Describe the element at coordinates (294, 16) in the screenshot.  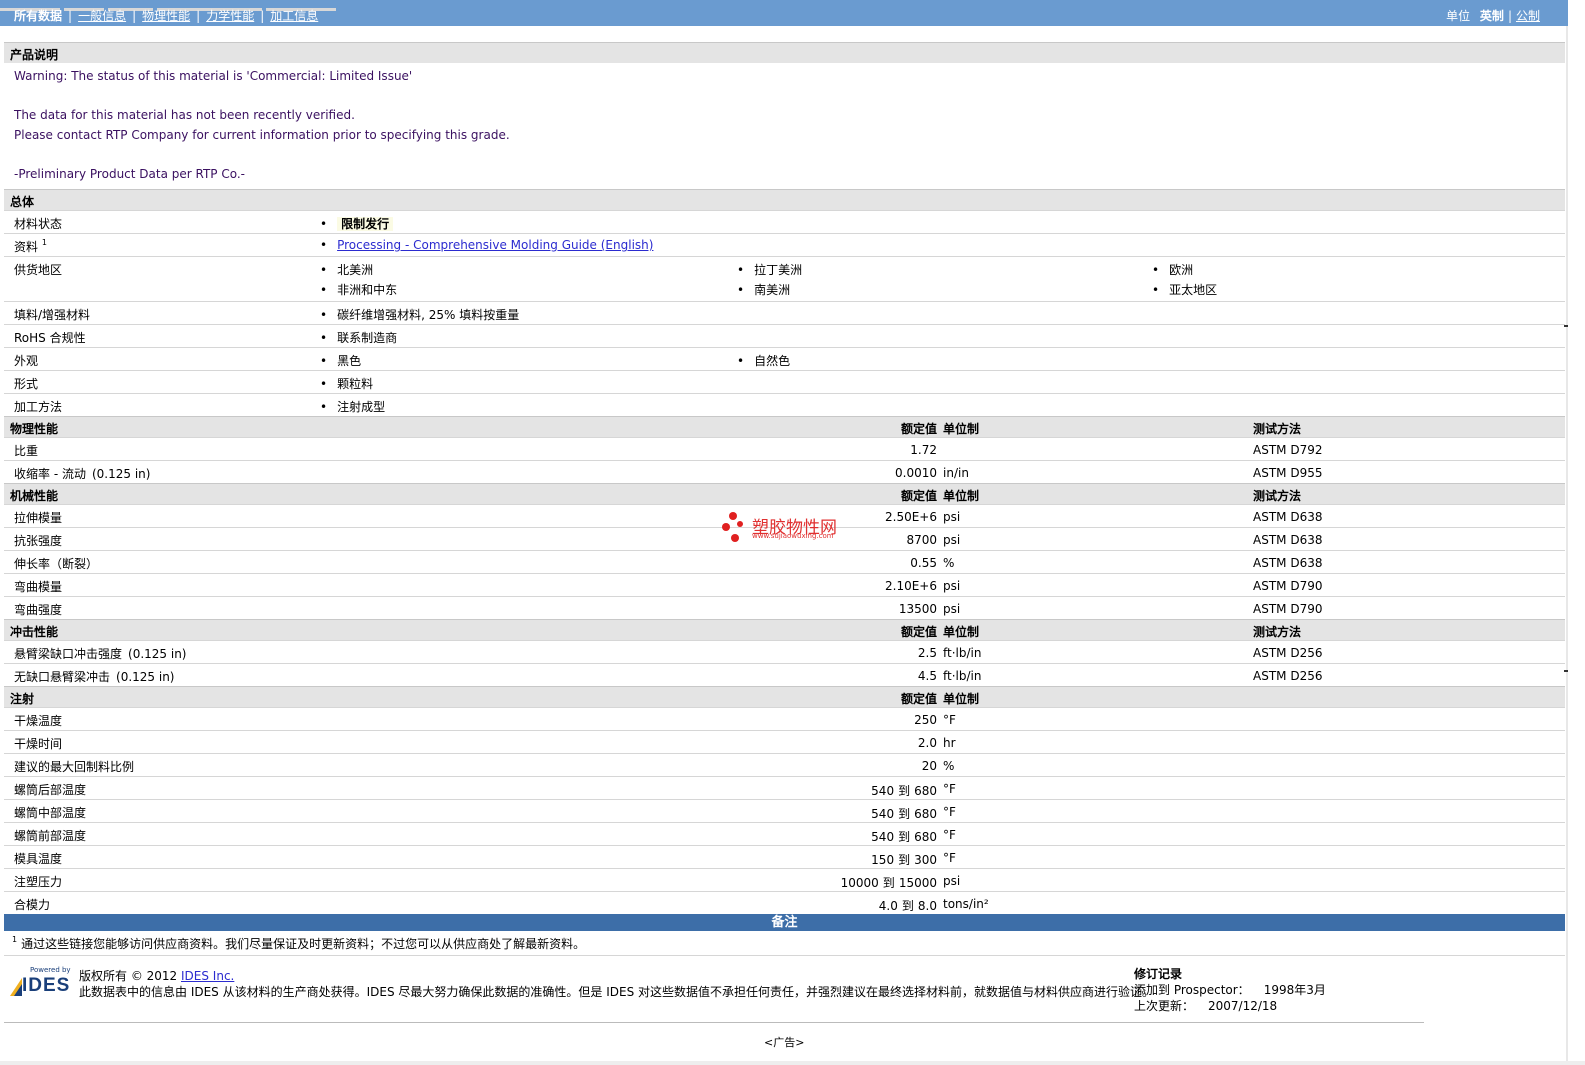
I see `tab-processing: 加工信息` at that location.